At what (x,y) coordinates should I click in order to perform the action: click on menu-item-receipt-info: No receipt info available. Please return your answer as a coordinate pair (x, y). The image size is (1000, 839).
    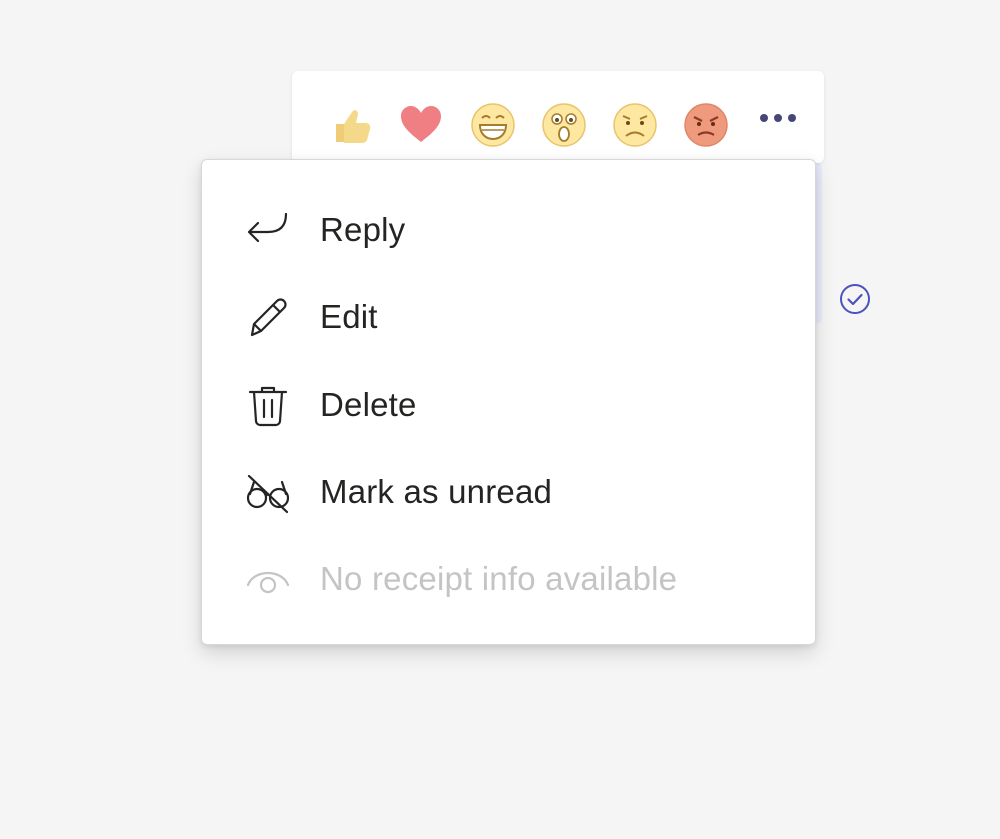
    Looking at the image, I should click on (508, 579).